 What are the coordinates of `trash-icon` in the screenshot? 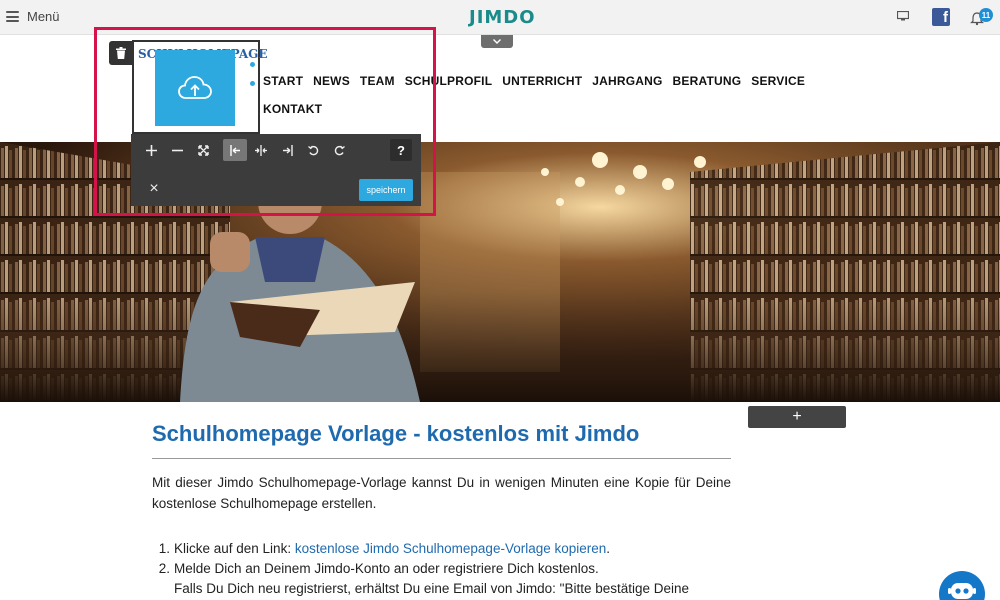 It's located at (120, 53).